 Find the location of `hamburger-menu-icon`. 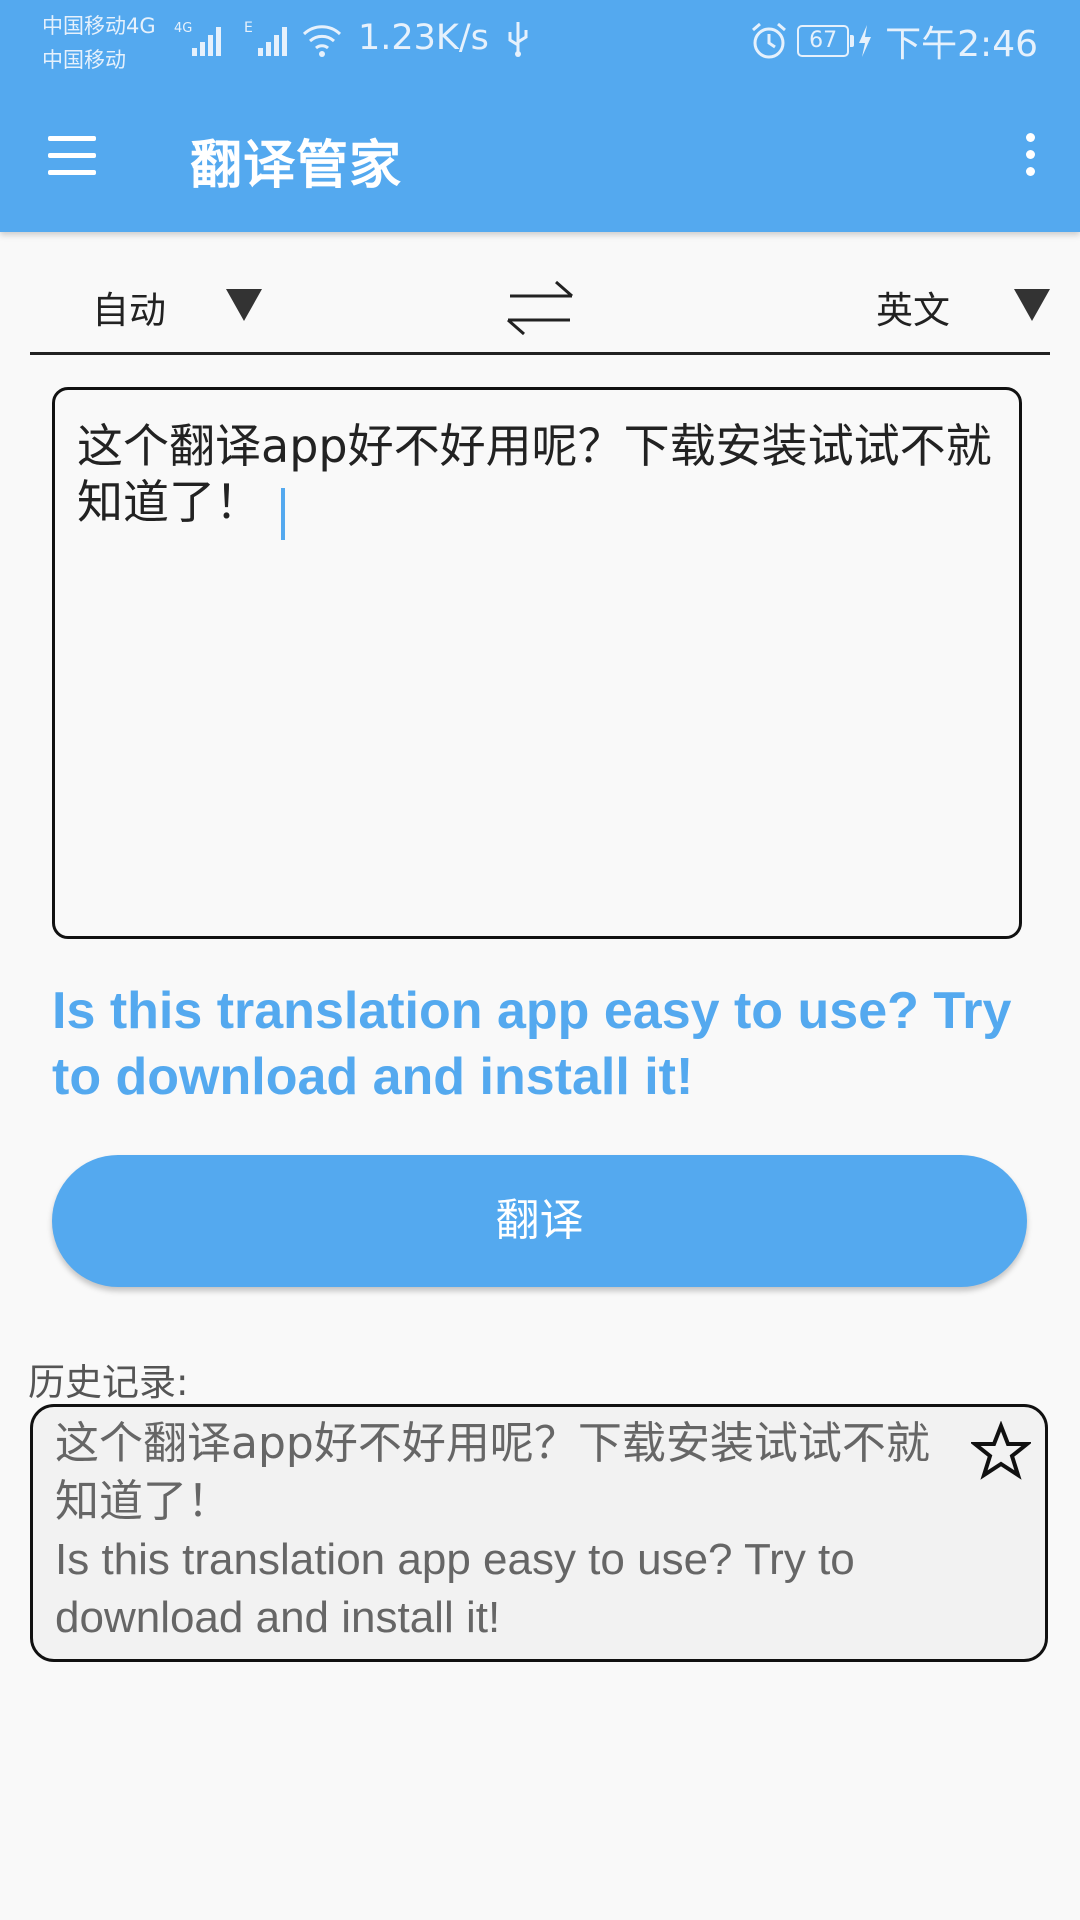

hamburger-menu-icon is located at coordinates (72, 156).